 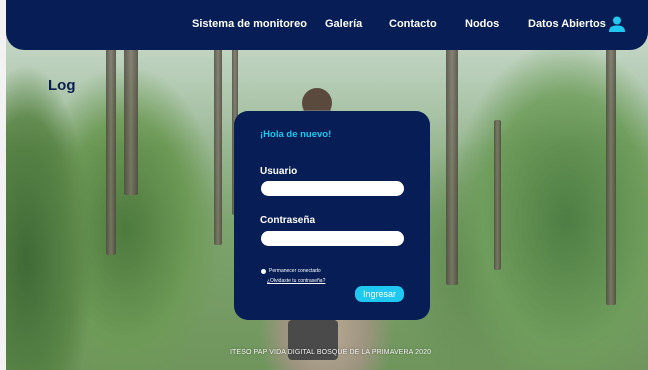 I want to click on password-label: Contraseña, so click(x=288, y=220).